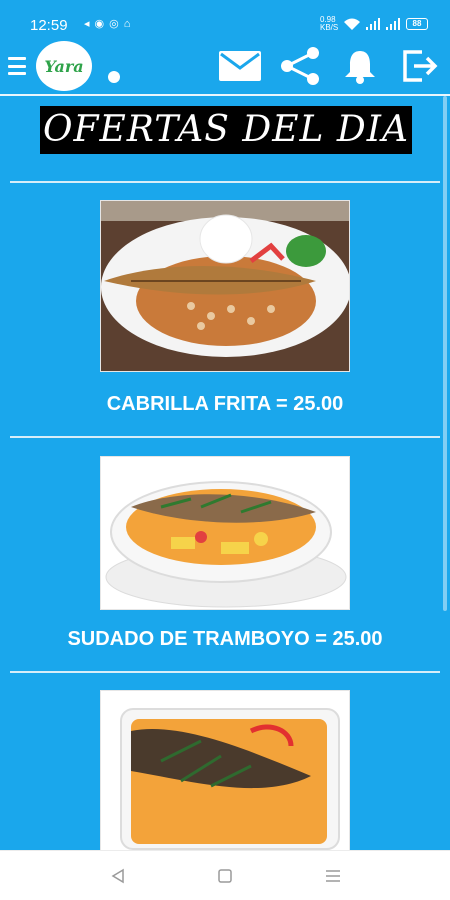 The height and width of the screenshot is (900, 450). I want to click on menu-icon, so click(17, 66).